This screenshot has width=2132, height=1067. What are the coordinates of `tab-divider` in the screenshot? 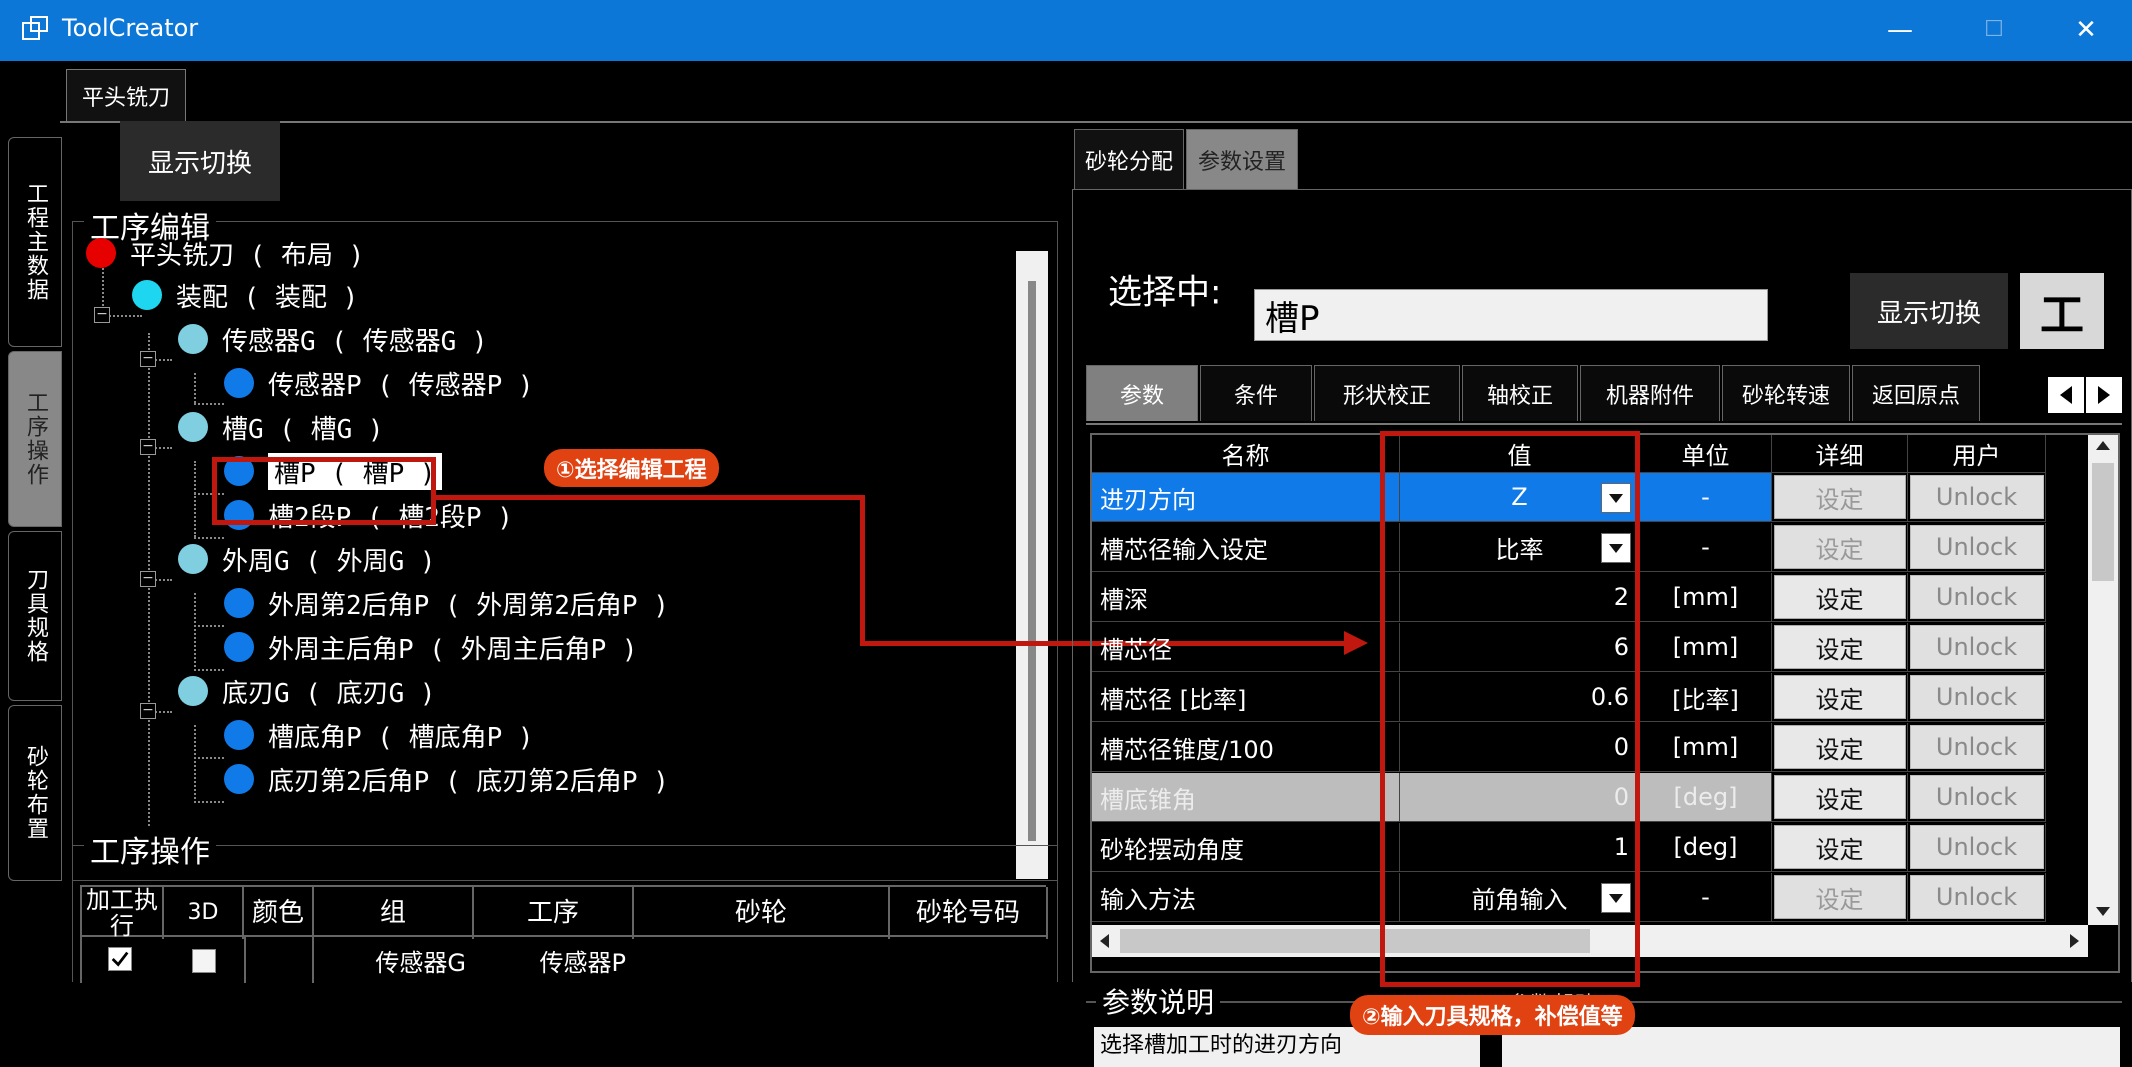 It's located at (1096, 122).